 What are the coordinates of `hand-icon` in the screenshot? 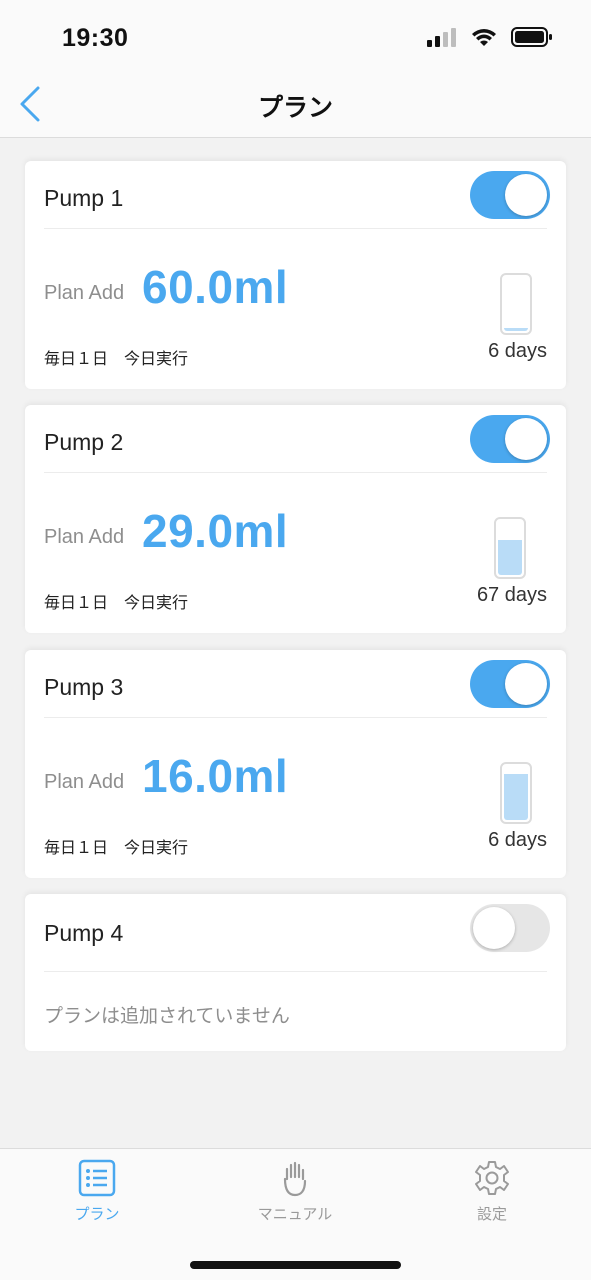 It's located at (295, 1179).